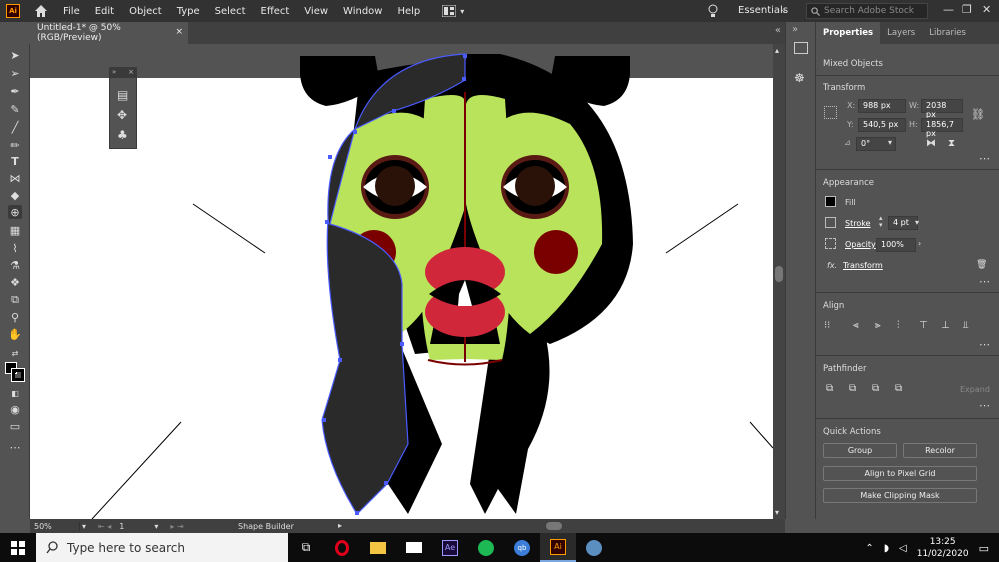  What do you see at coordinates (829, 388) in the screenshot?
I see `unite-icon: ⧉` at bounding box center [829, 388].